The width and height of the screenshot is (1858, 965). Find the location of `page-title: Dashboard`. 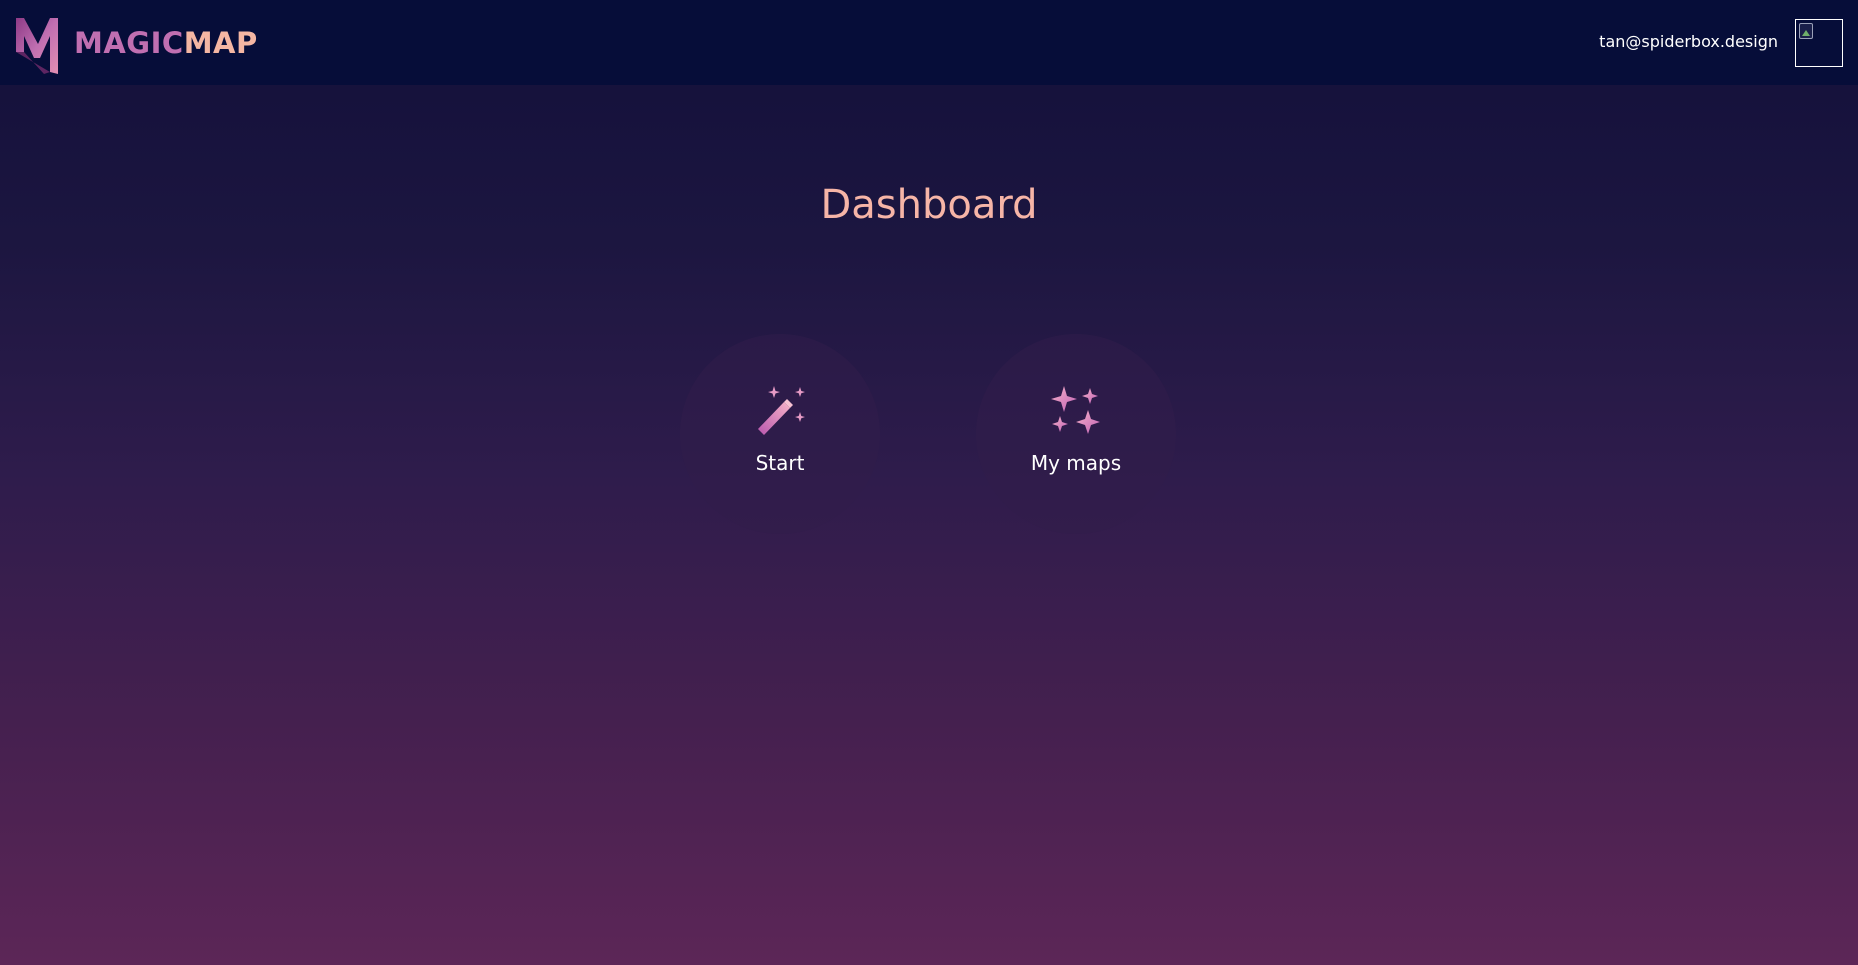

page-title: Dashboard is located at coordinates (929, 205).